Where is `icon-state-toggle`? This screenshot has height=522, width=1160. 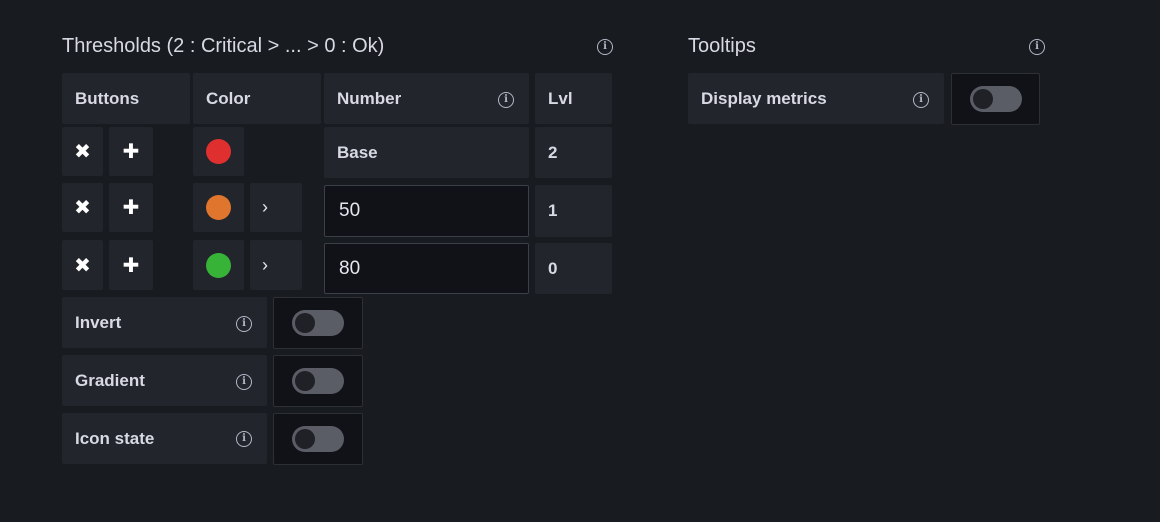
icon-state-toggle is located at coordinates (318, 439).